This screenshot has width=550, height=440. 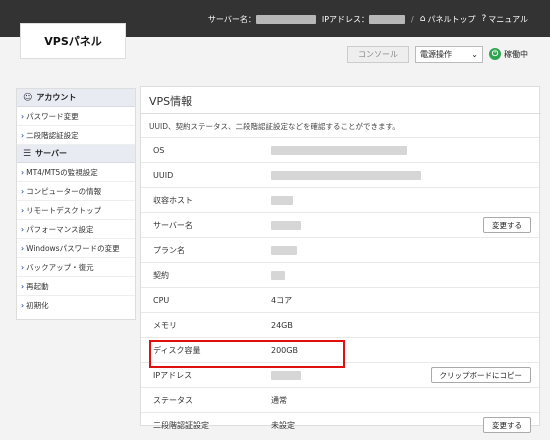 I want to click on sidebar-item-windows-password: › Windowsパスワードの変更, so click(x=76, y=248).